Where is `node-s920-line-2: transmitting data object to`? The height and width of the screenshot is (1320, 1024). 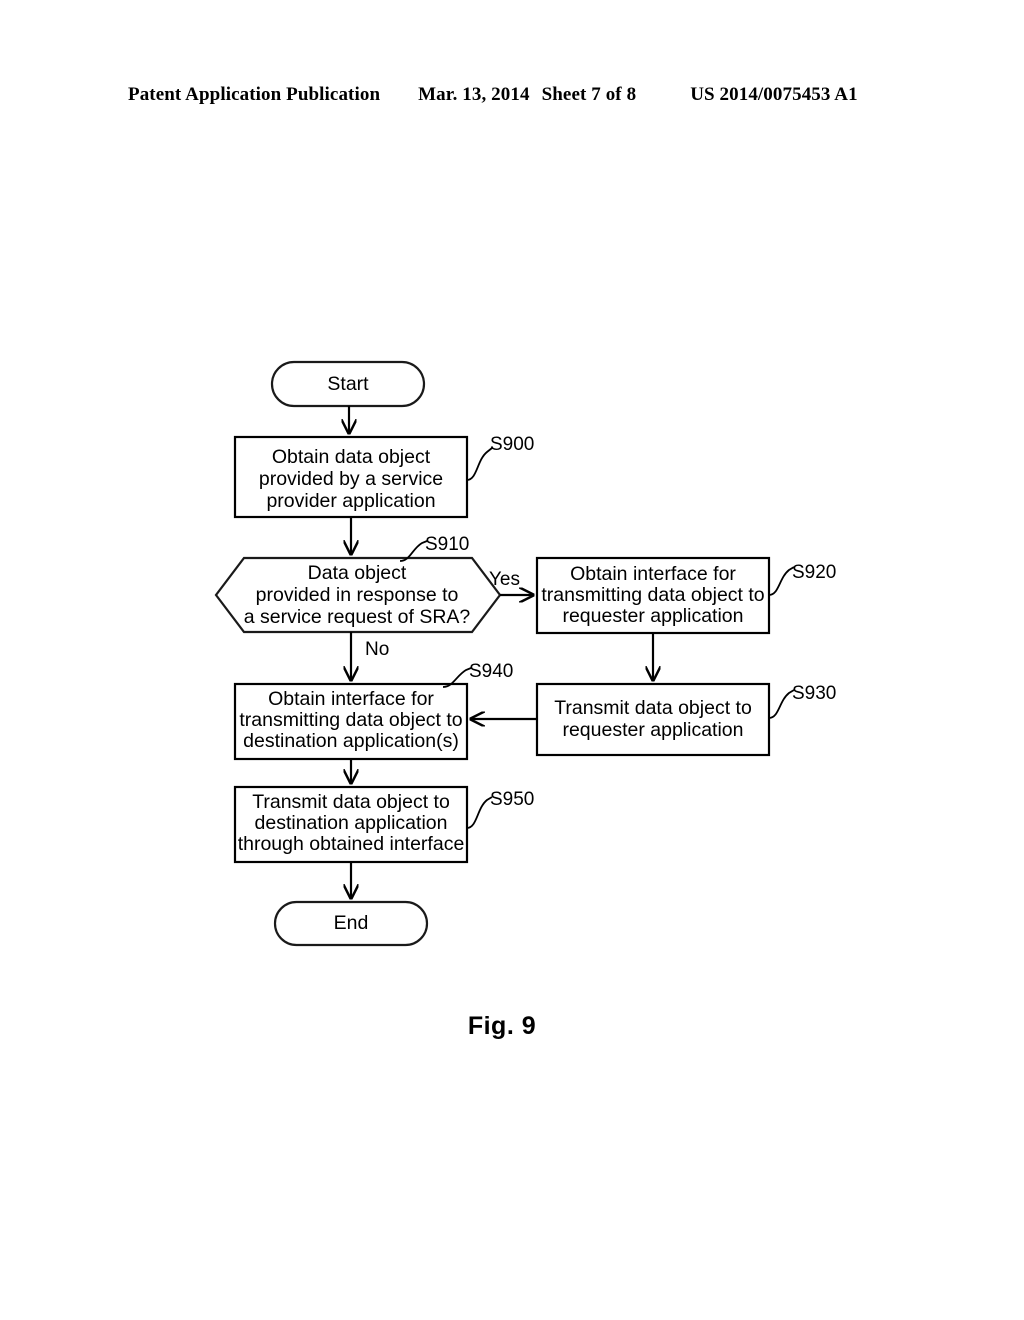 node-s920-line-2: transmitting data object to is located at coordinates (652, 595).